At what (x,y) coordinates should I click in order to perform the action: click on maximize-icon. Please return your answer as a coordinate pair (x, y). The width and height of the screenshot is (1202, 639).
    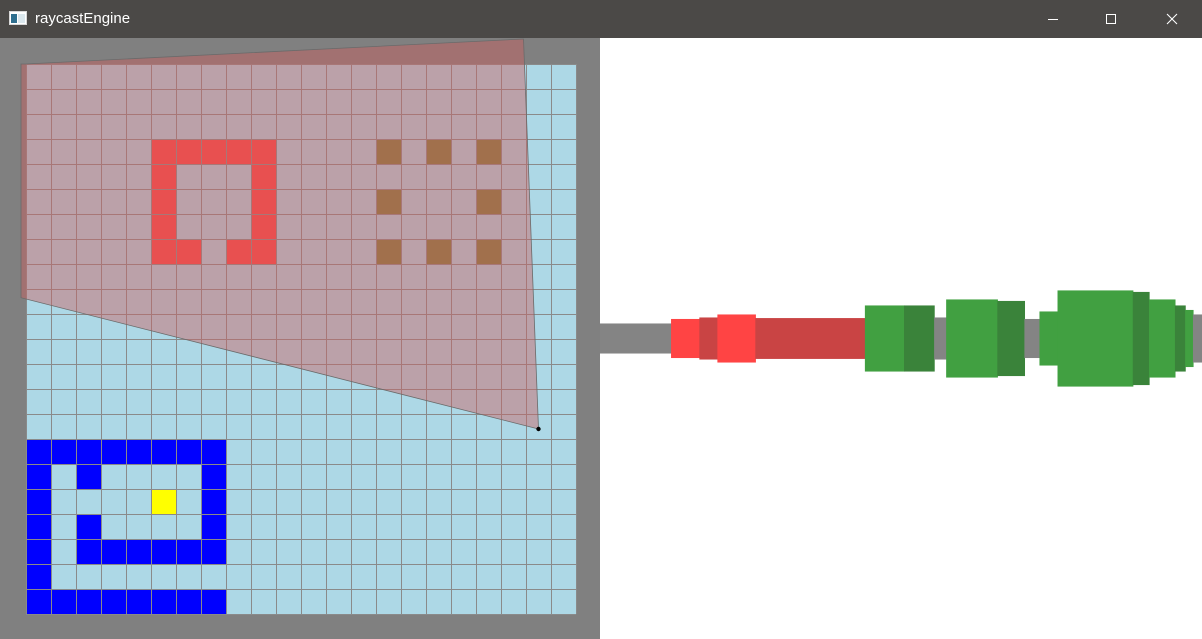
    Looking at the image, I should click on (1111, 19).